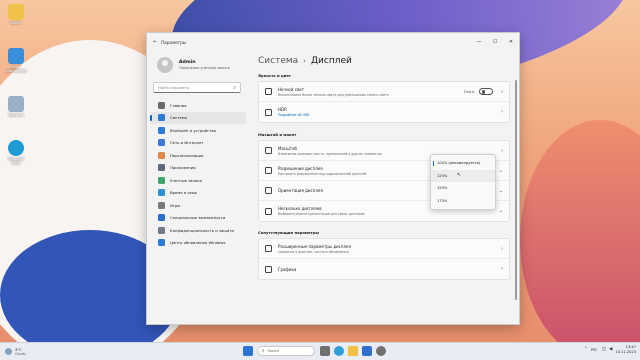 Image resolution: width=640 pixels, height=360 pixels. What do you see at coordinates (178, 105) in the screenshot?
I see `sidebar-item-label: Главная` at bounding box center [178, 105].